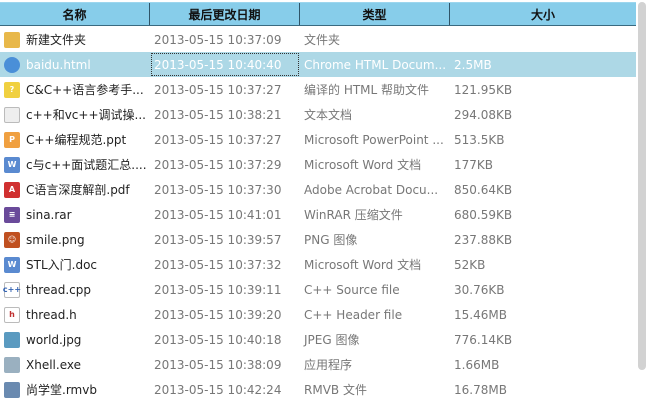  I want to click on file-date: 2013-05-15 10:37:30, so click(218, 189).